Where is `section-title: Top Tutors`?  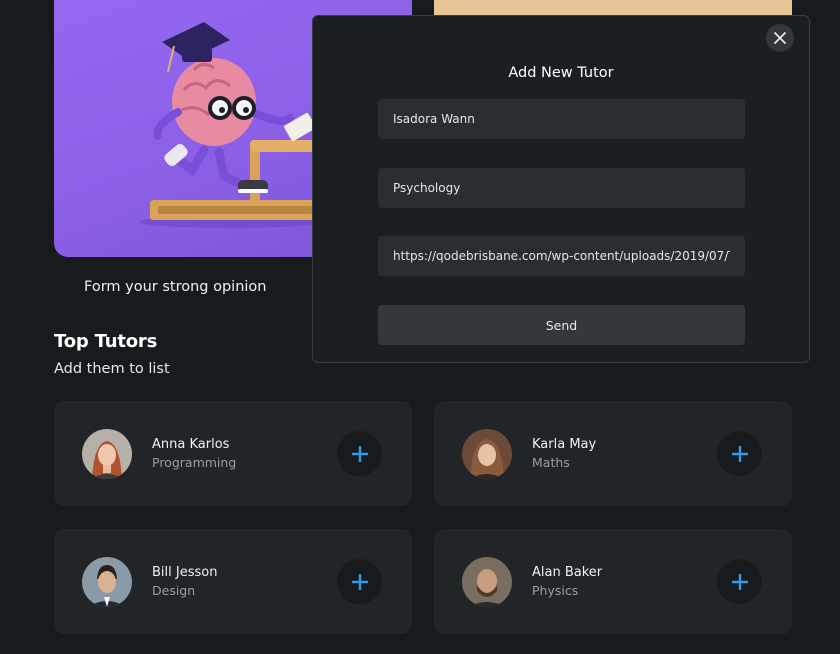 section-title: Top Tutors is located at coordinates (106, 341).